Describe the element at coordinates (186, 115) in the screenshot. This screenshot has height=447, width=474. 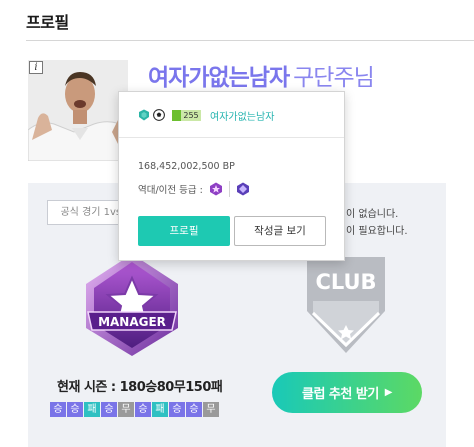
I see `level-badge: 255` at that location.